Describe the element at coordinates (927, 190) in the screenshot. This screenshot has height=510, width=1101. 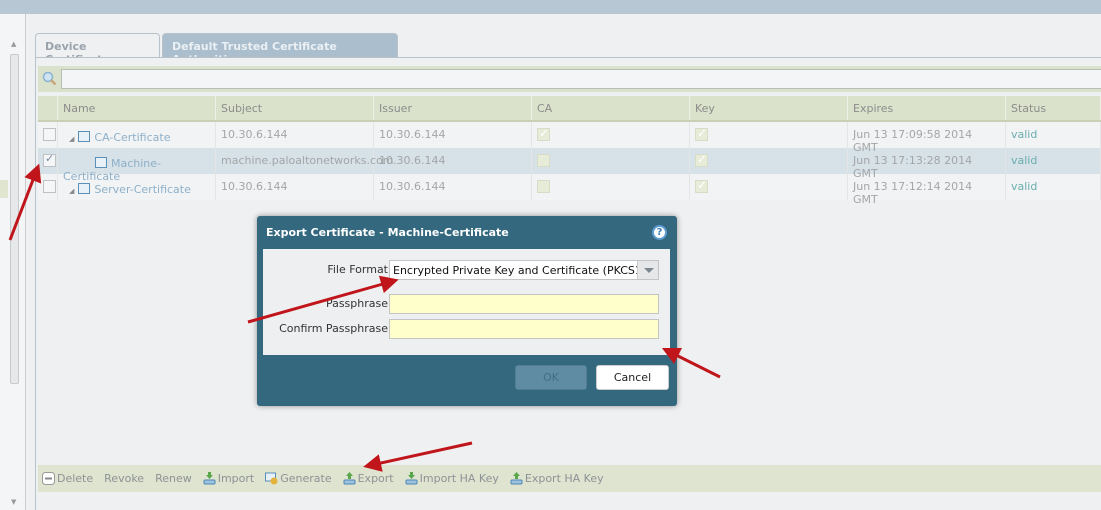
I see `expires-cell: Jun 13 17:12:14 2014 GMT` at that location.